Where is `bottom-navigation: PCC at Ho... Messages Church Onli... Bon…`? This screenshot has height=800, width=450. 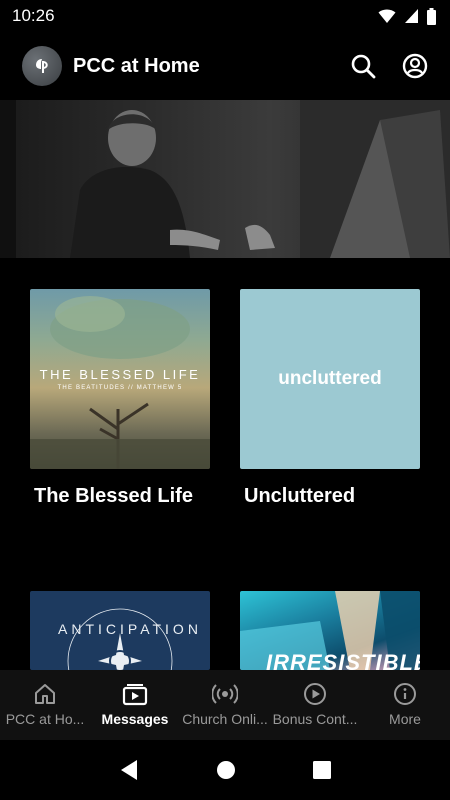 bottom-navigation: PCC at Ho... Messages Church Onli... Bon… is located at coordinates (225, 705).